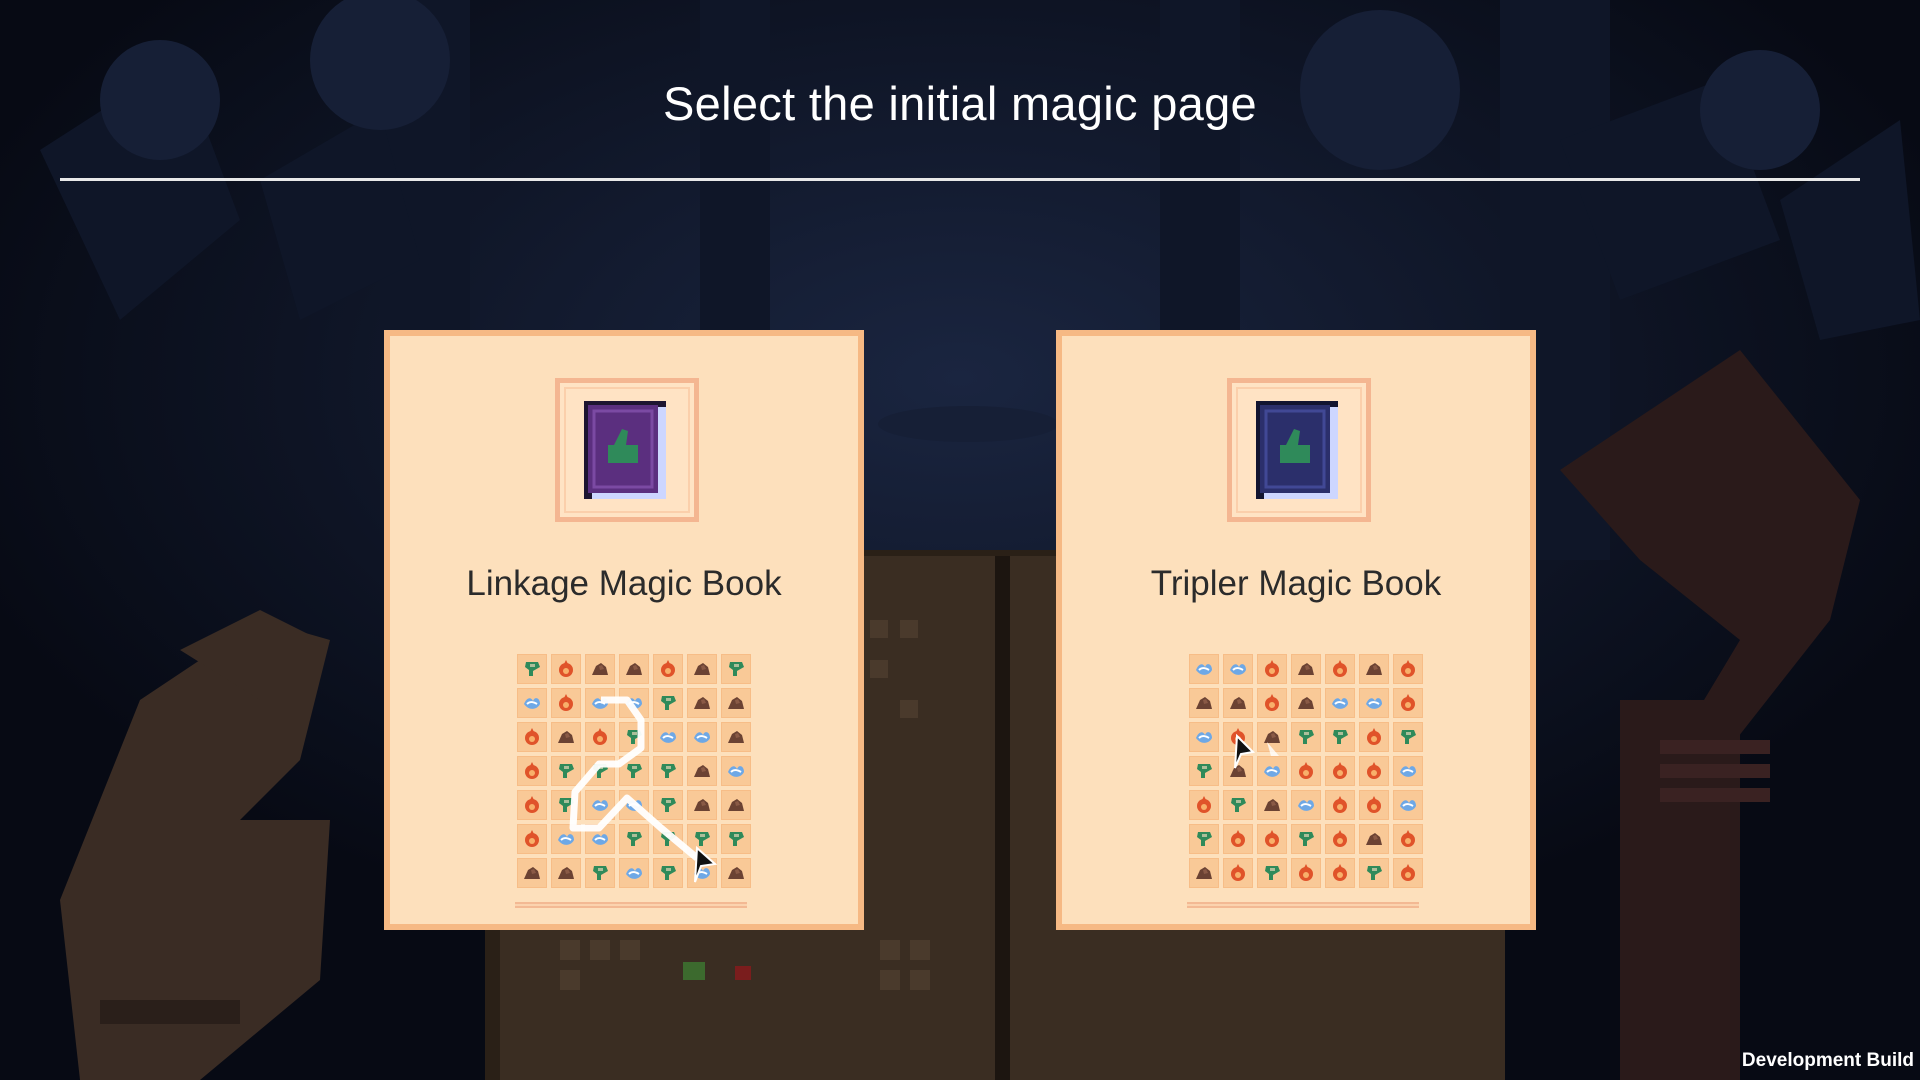 The height and width of the screenshot is (1080, 1920). I want to click on rune-grid-preview, so click(633, 770).